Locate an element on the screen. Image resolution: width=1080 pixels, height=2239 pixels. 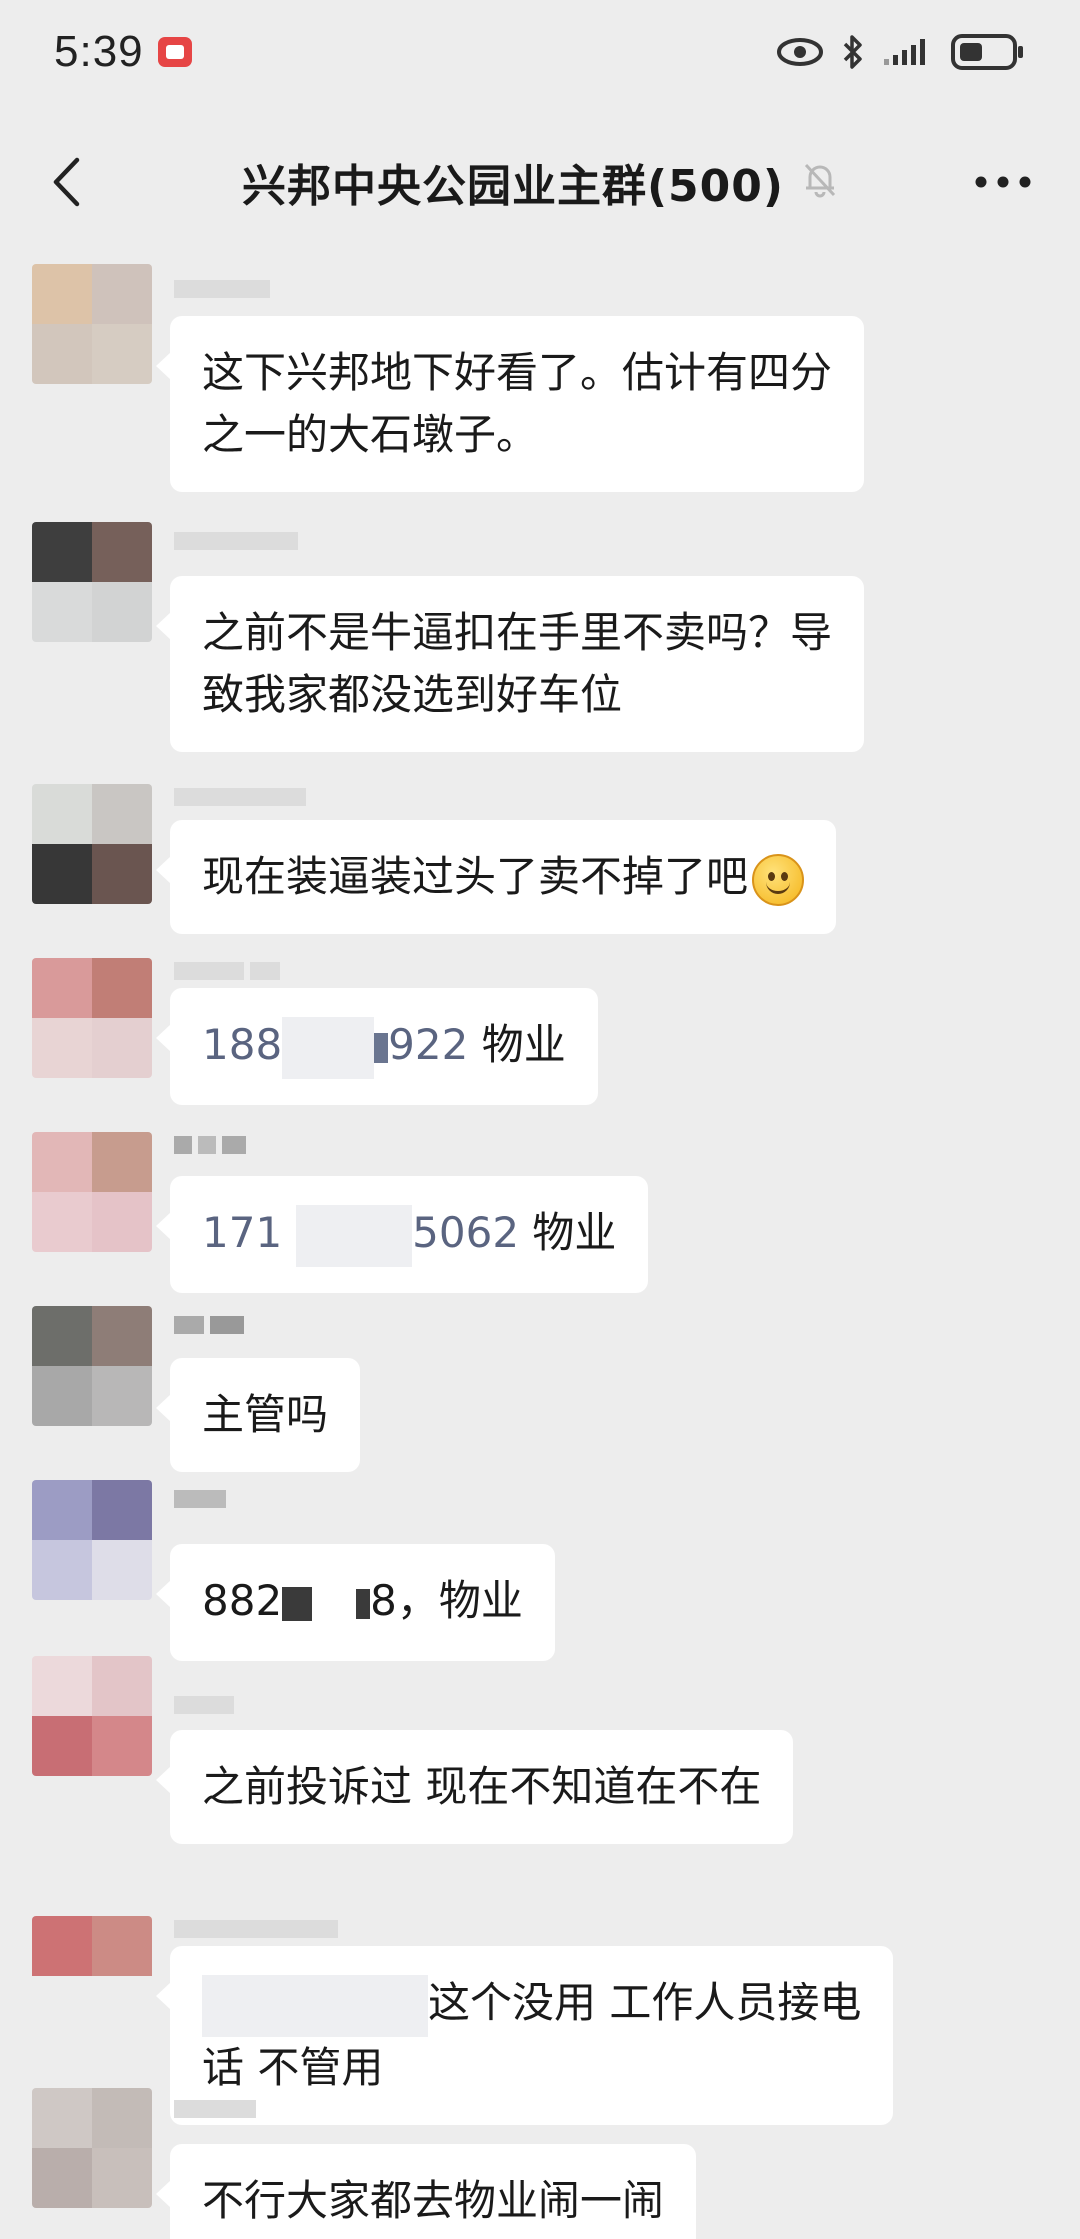
back-button is located at coordinates (66, 182).